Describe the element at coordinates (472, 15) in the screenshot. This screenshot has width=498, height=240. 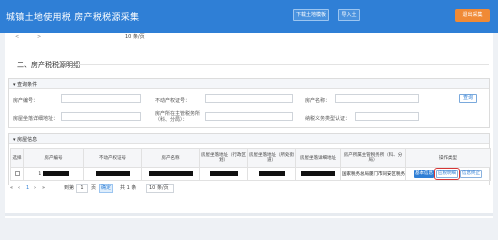
I see `exit-collection-button: 退出采集` at that location.